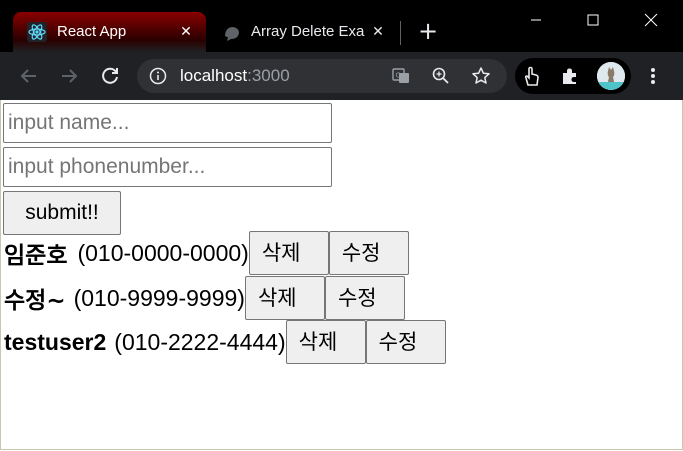 This screenshot has height=451, width=683. Describe the element at coordinates (200, 341) in the screenshot. I see `user-phone: (010-2222-4444)` at that location.